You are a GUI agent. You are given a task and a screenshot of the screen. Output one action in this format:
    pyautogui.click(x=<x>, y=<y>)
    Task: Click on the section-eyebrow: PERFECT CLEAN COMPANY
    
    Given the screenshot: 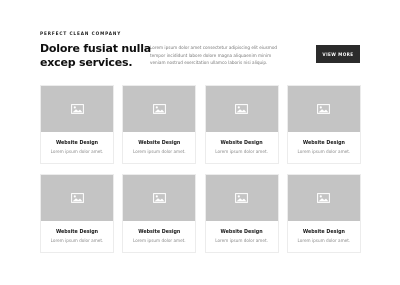 What is the action you would take?
    pyautogui.click(x=81, y=33)
    